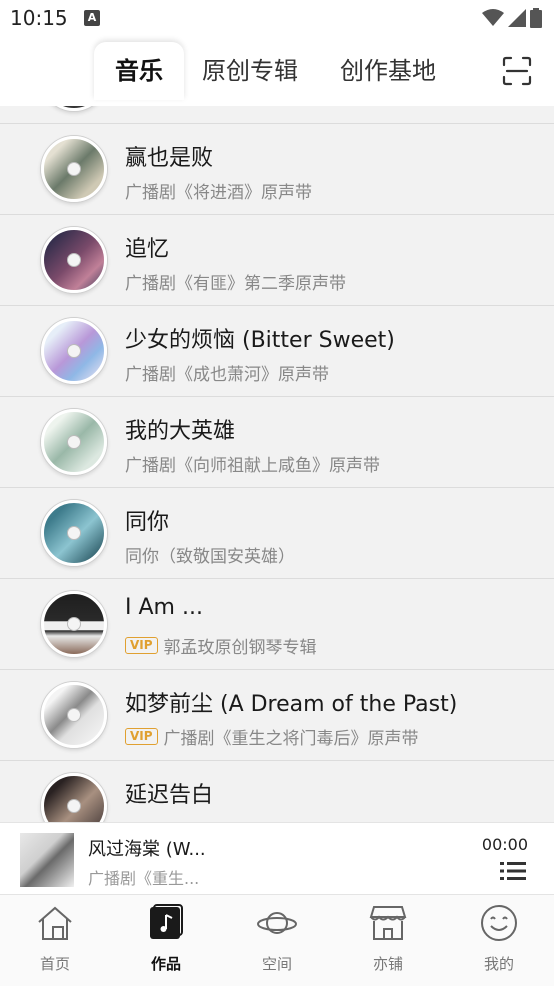 The width and height of the screenshot is (554, 986). I want to click on song-title: 追忆, so click(147, 249).